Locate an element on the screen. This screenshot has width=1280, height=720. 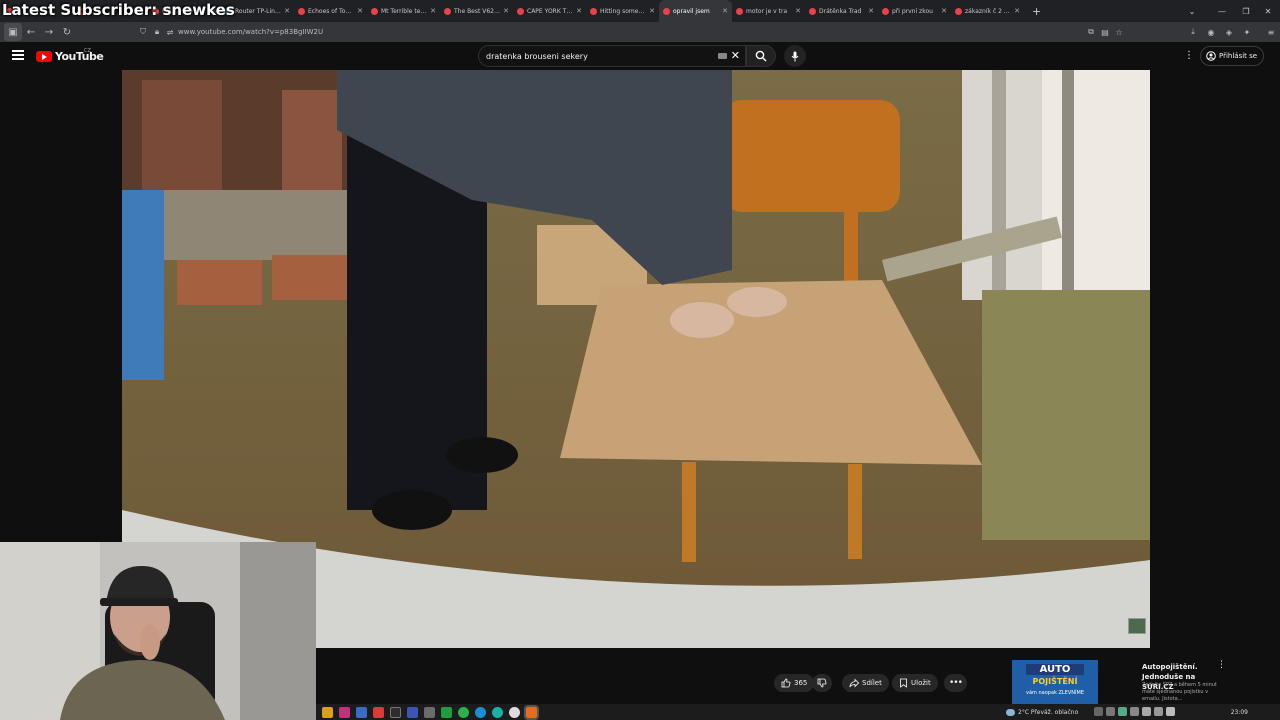
site-settings-icon: ⇌ is located at coordinates (170, 32).